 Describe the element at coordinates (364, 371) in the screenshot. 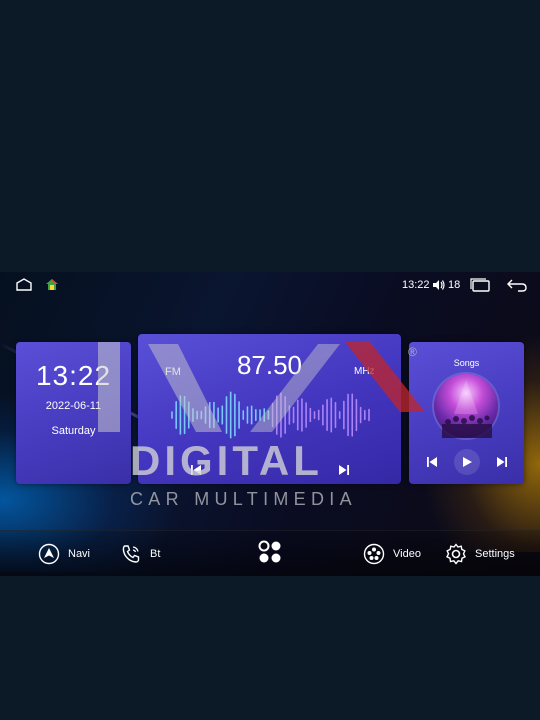

I see `radio-unit: MHz` at that location.